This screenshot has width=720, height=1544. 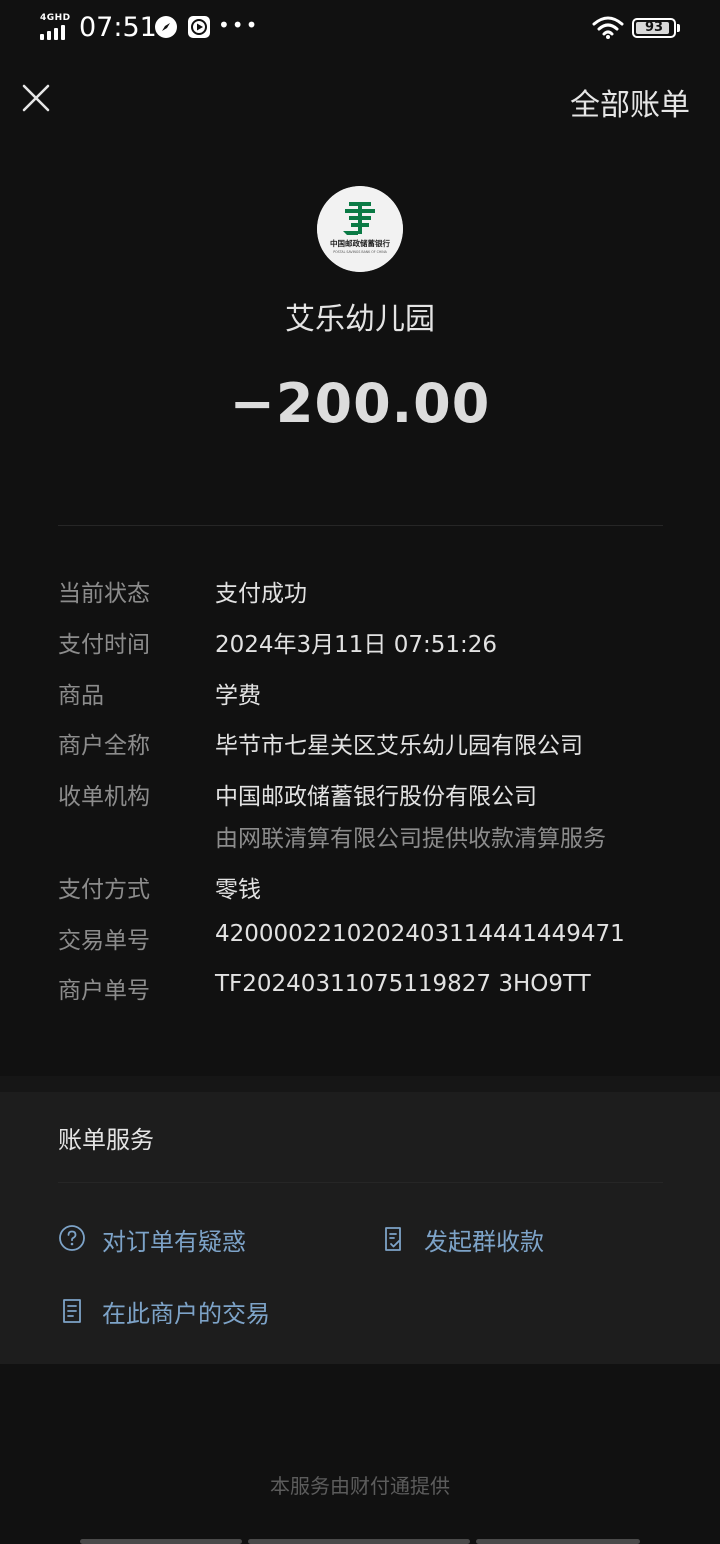 What do you see at coordinates (104, 746) in the screenshot?
I see `merchant-fullname-label: 商户全称` at bounding box center [104, 746].